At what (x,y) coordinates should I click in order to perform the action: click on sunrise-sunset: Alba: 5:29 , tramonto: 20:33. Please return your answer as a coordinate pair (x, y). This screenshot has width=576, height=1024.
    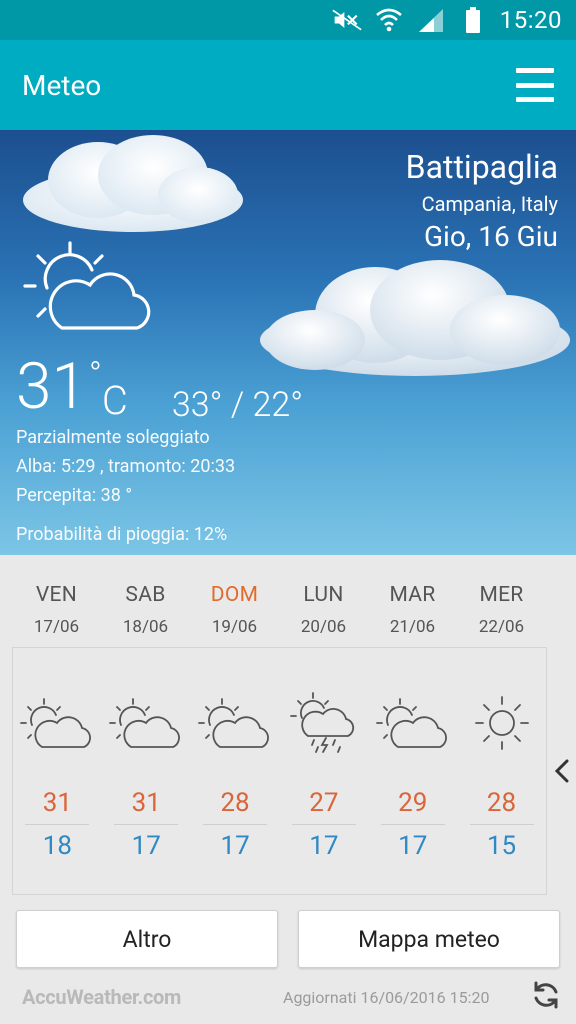
    Looking at the image, I should click on (126, 466).